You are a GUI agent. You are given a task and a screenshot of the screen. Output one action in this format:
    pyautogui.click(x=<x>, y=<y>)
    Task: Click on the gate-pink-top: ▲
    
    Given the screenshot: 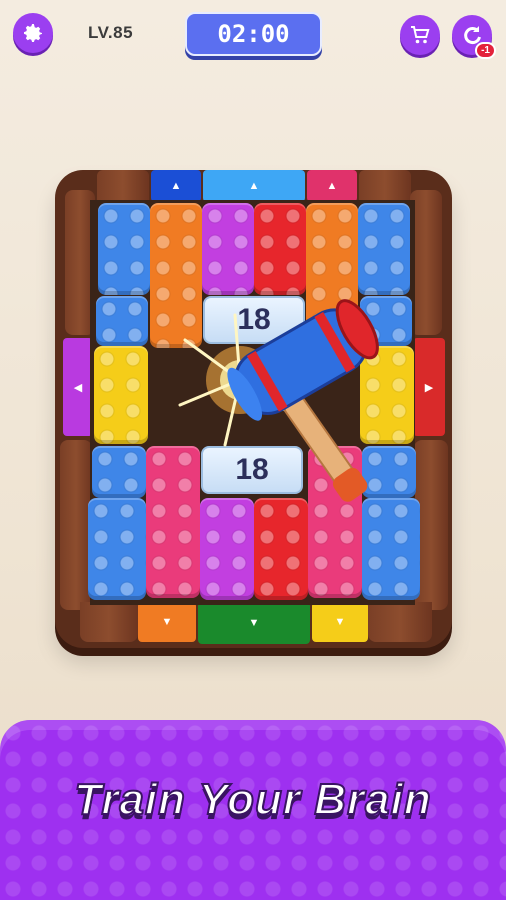 What is the action you would take?
    pyautogui.click(x=332, y=186)
    